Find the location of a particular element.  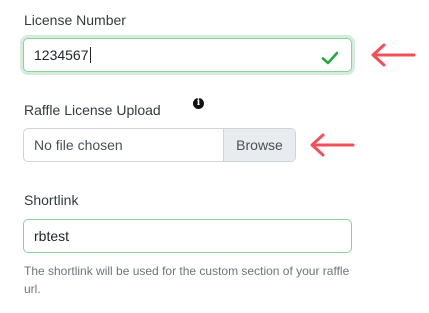

info-icon: i is located at coordinates (198, 103).